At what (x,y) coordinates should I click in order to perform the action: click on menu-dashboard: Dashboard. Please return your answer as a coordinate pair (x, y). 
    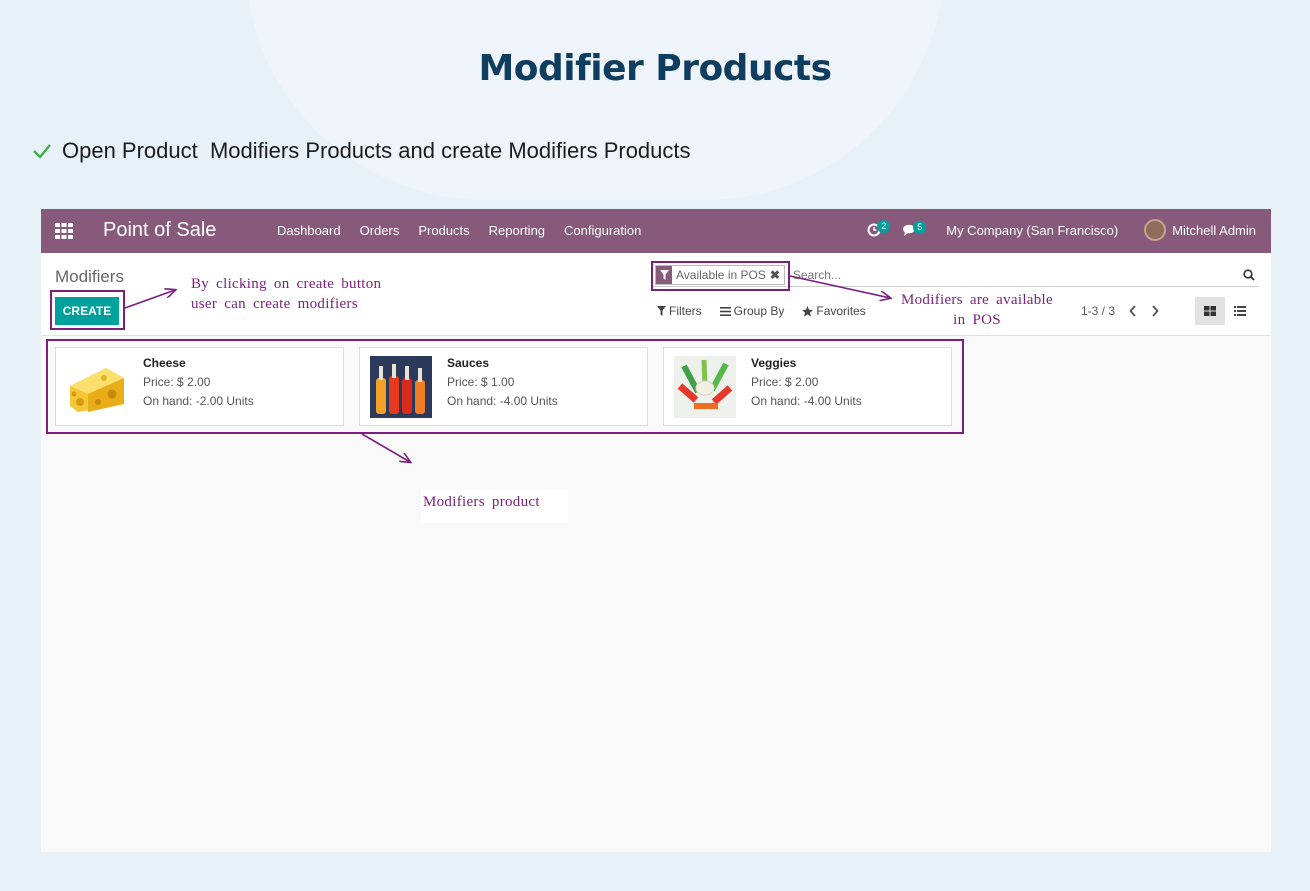
    Looking at the image, I should click on (309, 230).